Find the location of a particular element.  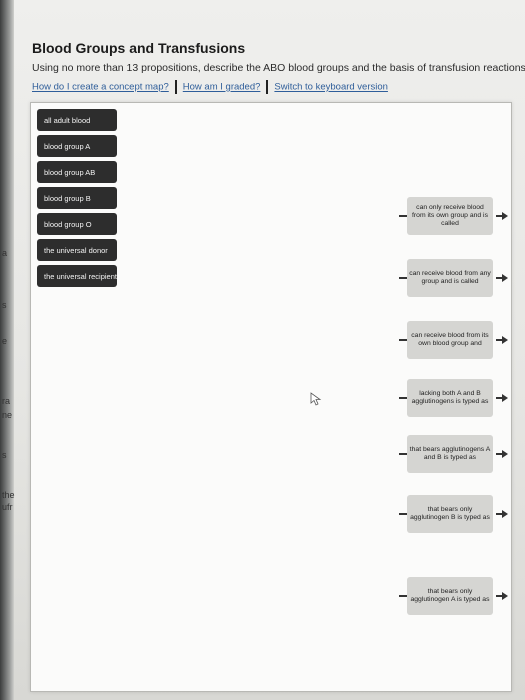

edge-text: e is located at coordinates (5, 341).